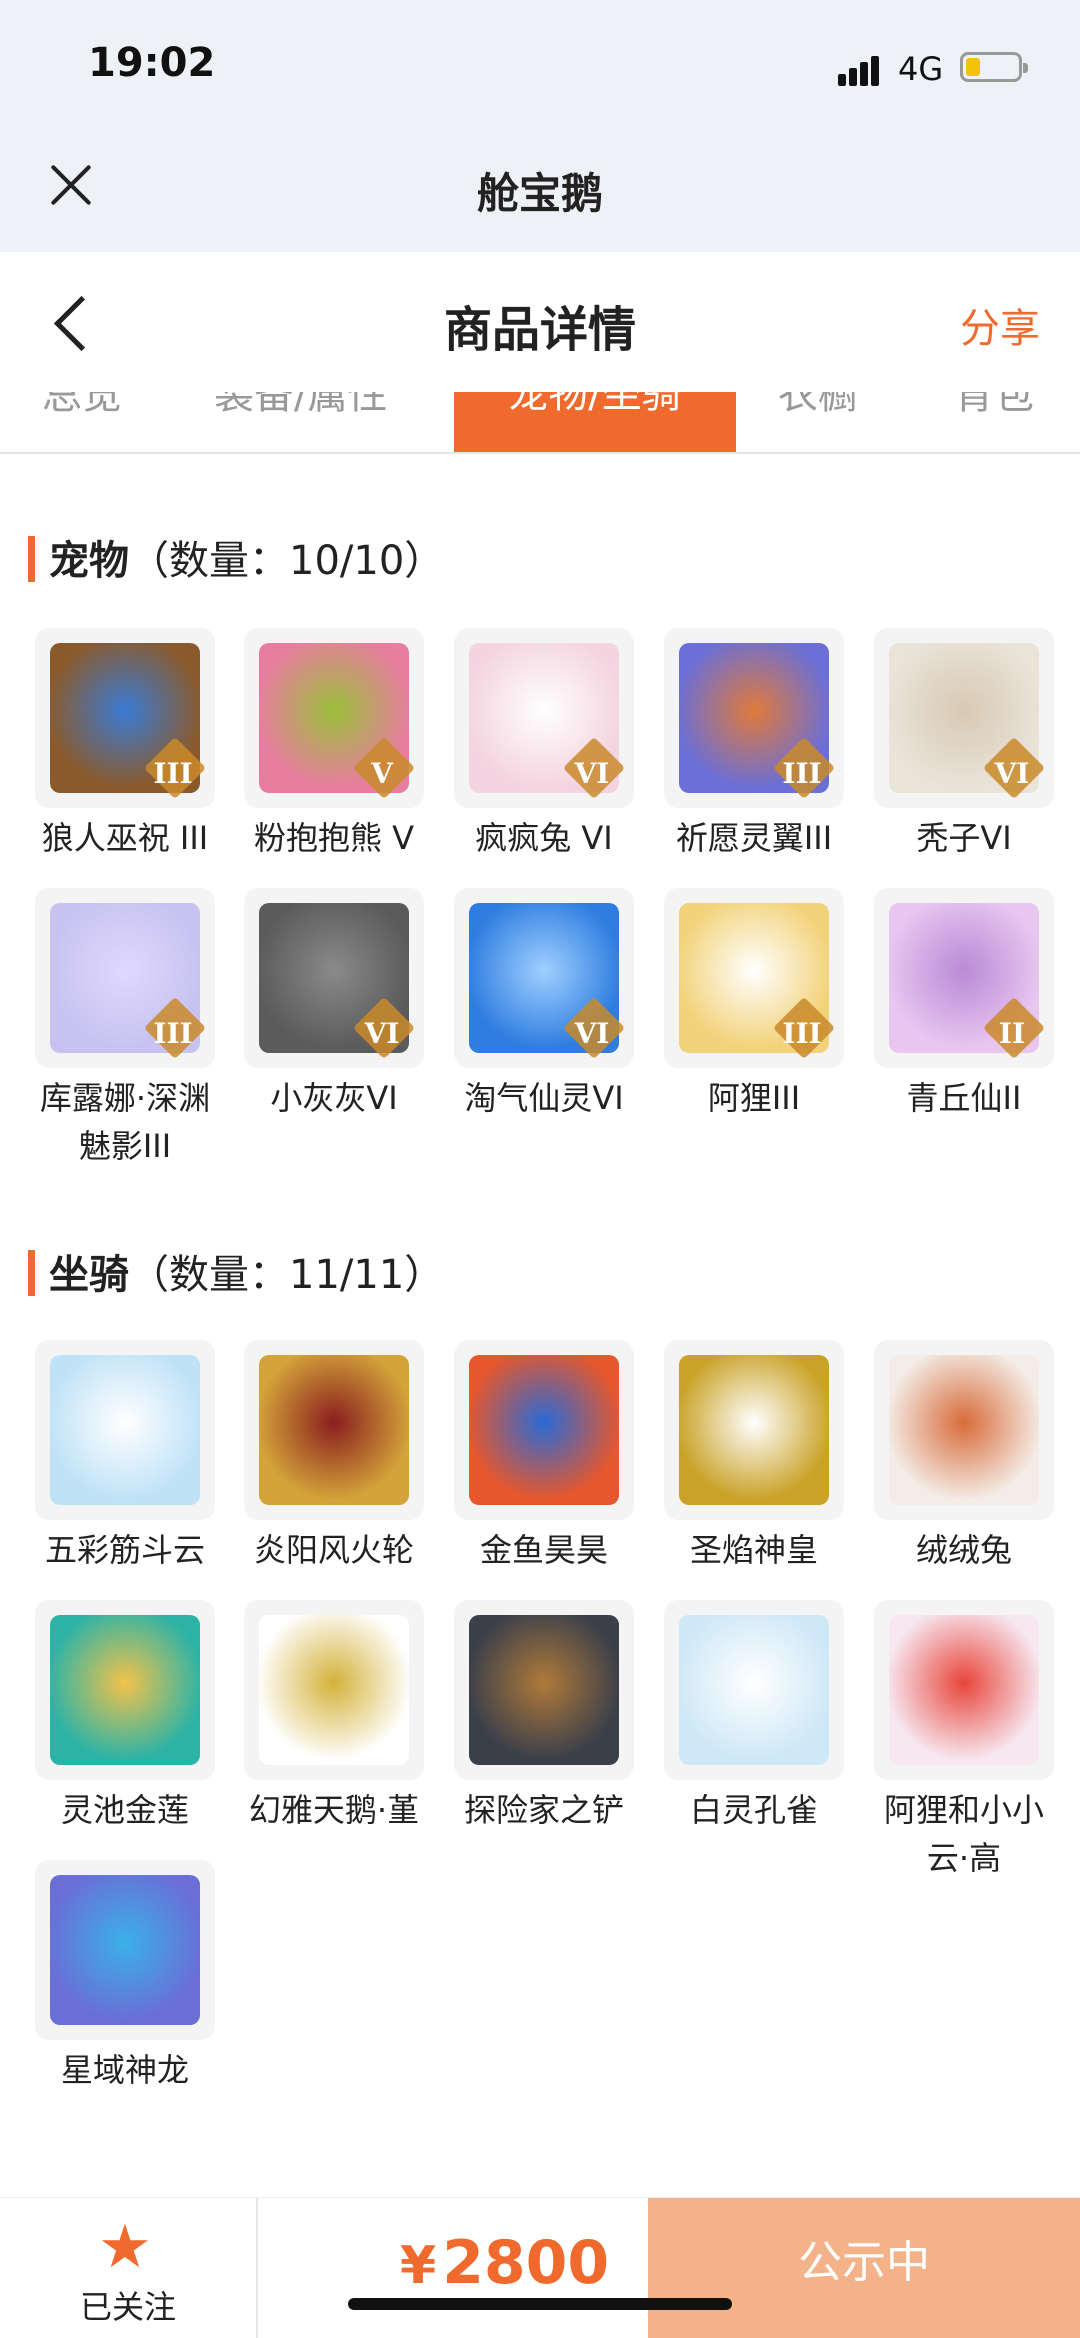 This screenshot has height=2338, width=1080. What do you see at coordinates (963, 1550) in the screenshot?
I see `mounts-name: 绒绒兔` at bounding box center [963, 1550].